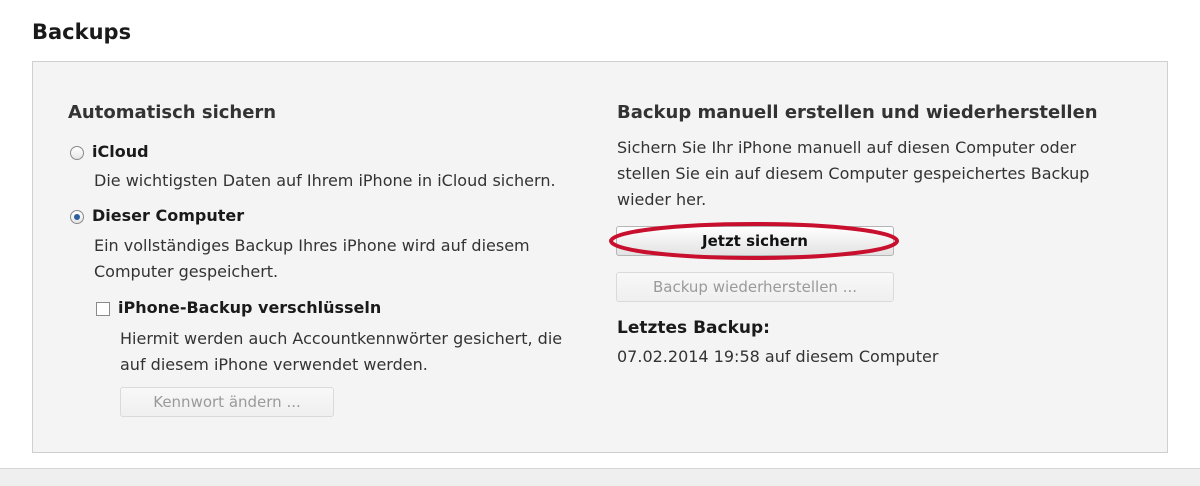 This screenshot has width=1200, height=486. Describe the element at coordinates (120, 151) in the screenshot. I see `icloud-label: iCloud` at that location.